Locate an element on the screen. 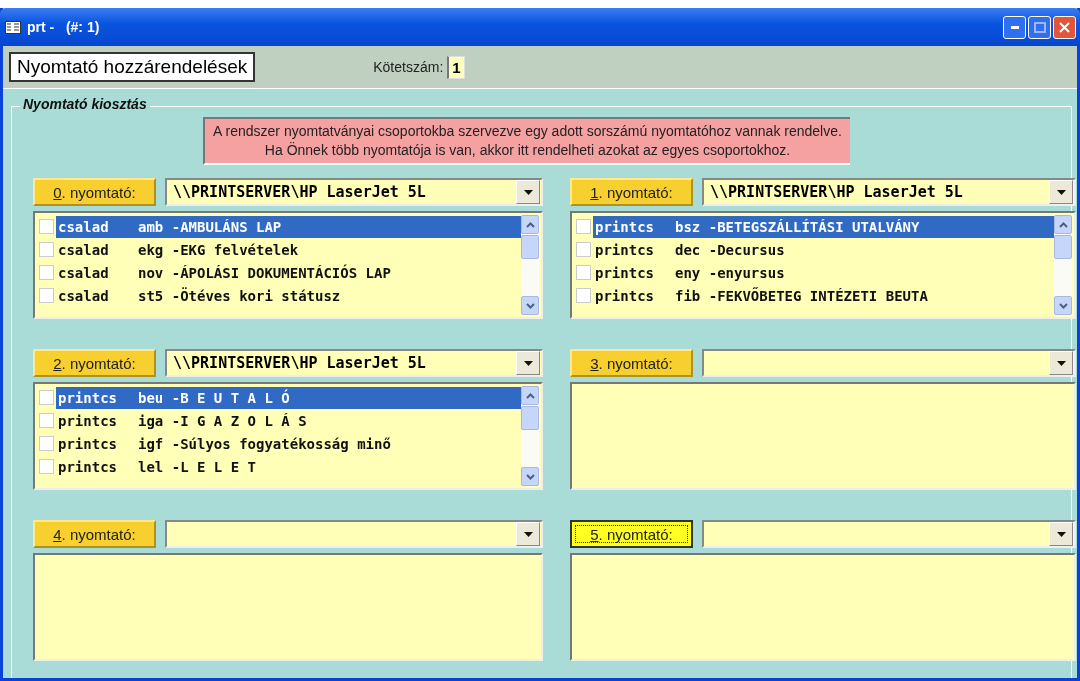 The image size is (1080, 681). close-button is located at coordinates (1064, 27).